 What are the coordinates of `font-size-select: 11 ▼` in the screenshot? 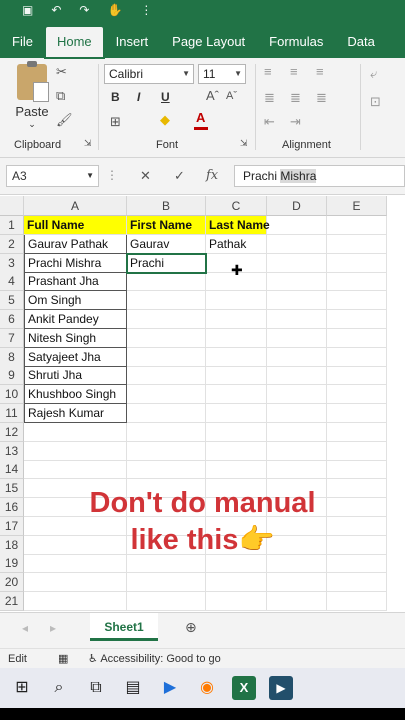 It's located at (222, 74).